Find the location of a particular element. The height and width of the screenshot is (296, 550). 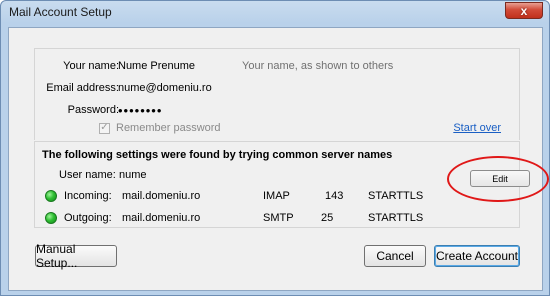

start-over-link: Start over is located at coordinates (477, 128).